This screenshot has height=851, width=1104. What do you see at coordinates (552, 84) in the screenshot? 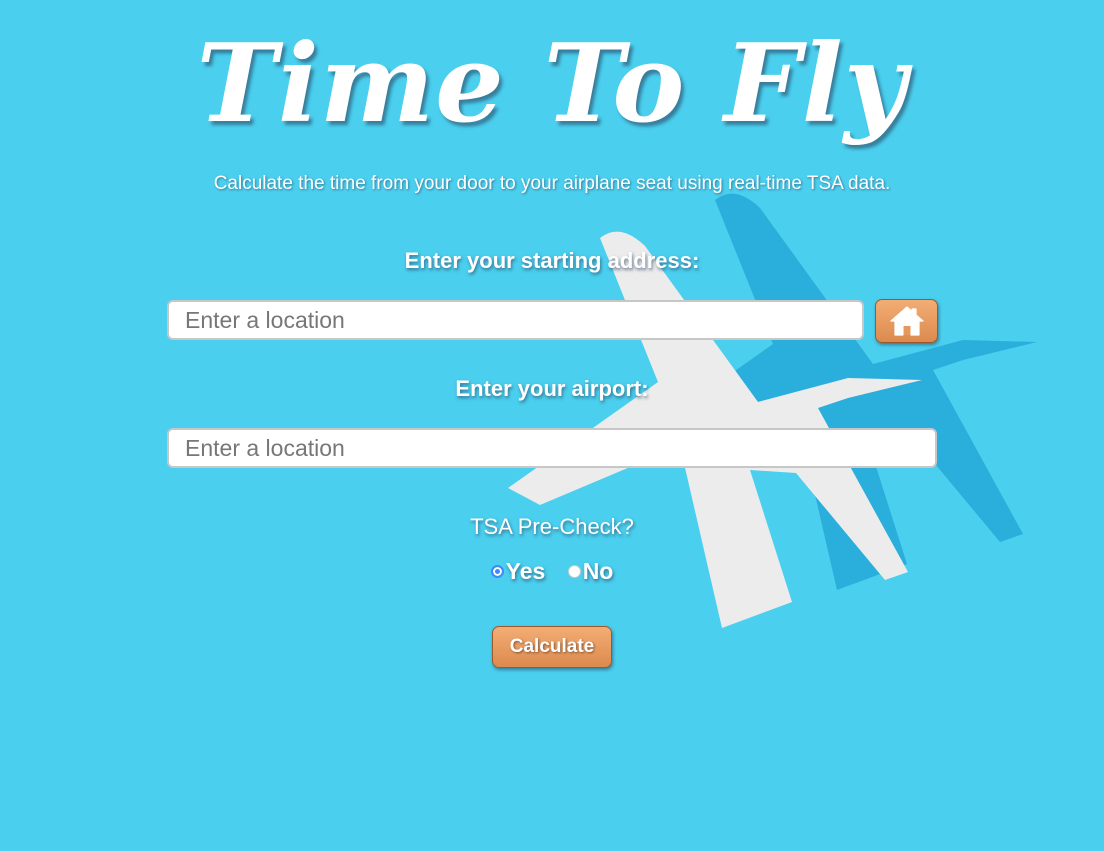
I see `app-title: Time To Fly` at bounding box center [552, 84].